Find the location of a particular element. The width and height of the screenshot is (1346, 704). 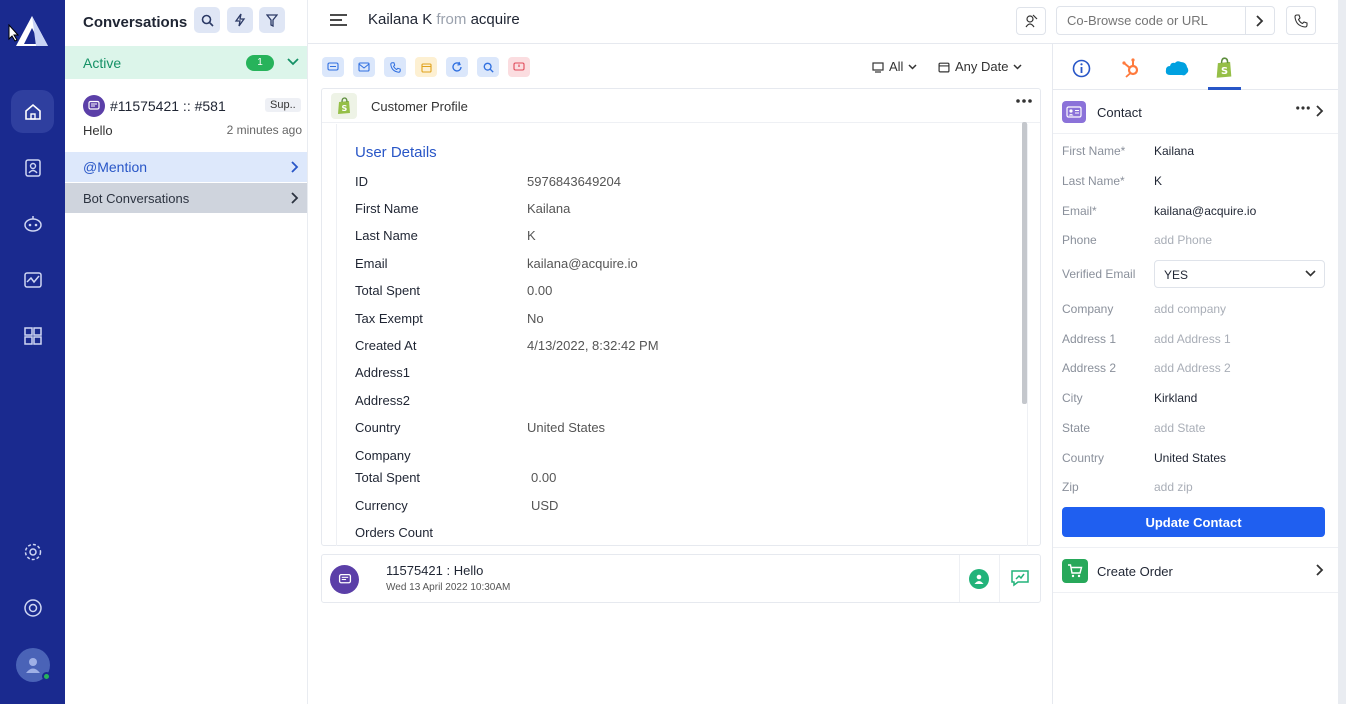

refresh-icon is located at coordinates (457, 67).